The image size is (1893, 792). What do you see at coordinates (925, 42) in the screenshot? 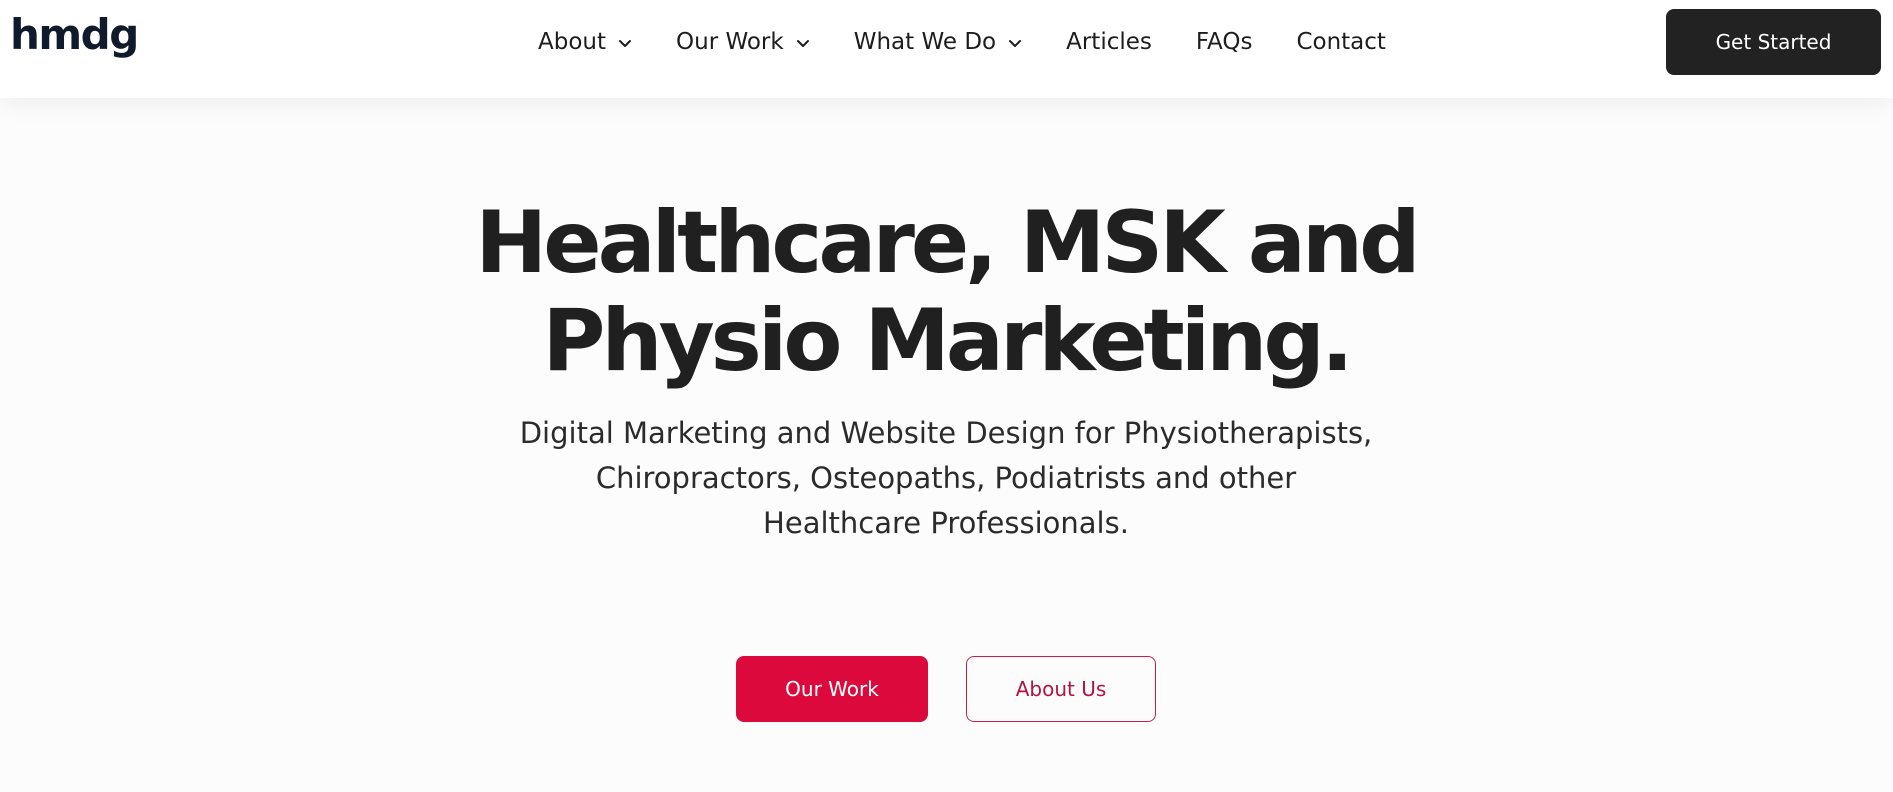
I see `nav-item-label: What We Do` at bounding box center [925, 42].